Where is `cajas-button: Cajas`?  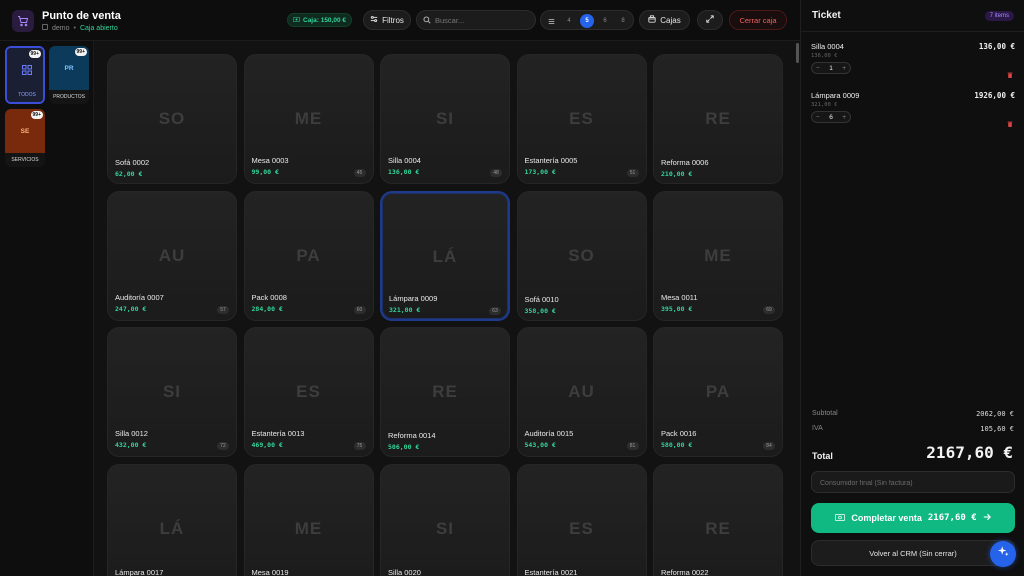
cajas-button: Cajas is located at coordinates (664, 20).